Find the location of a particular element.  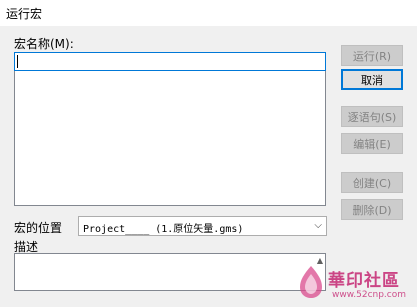

window-title: 运行宏 is located at coordinates (24, 14).